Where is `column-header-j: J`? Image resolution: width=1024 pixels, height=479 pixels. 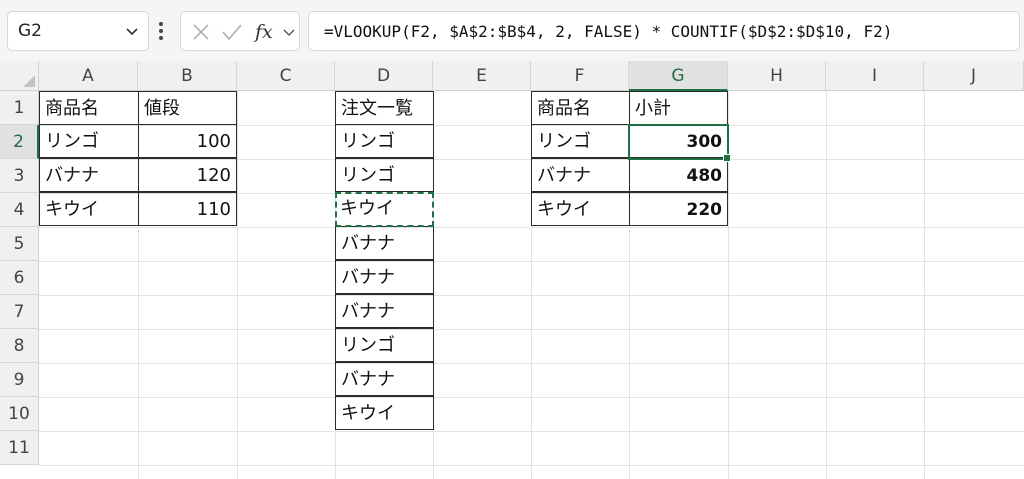 column-header-j: J is located at coordinates (974, 76).